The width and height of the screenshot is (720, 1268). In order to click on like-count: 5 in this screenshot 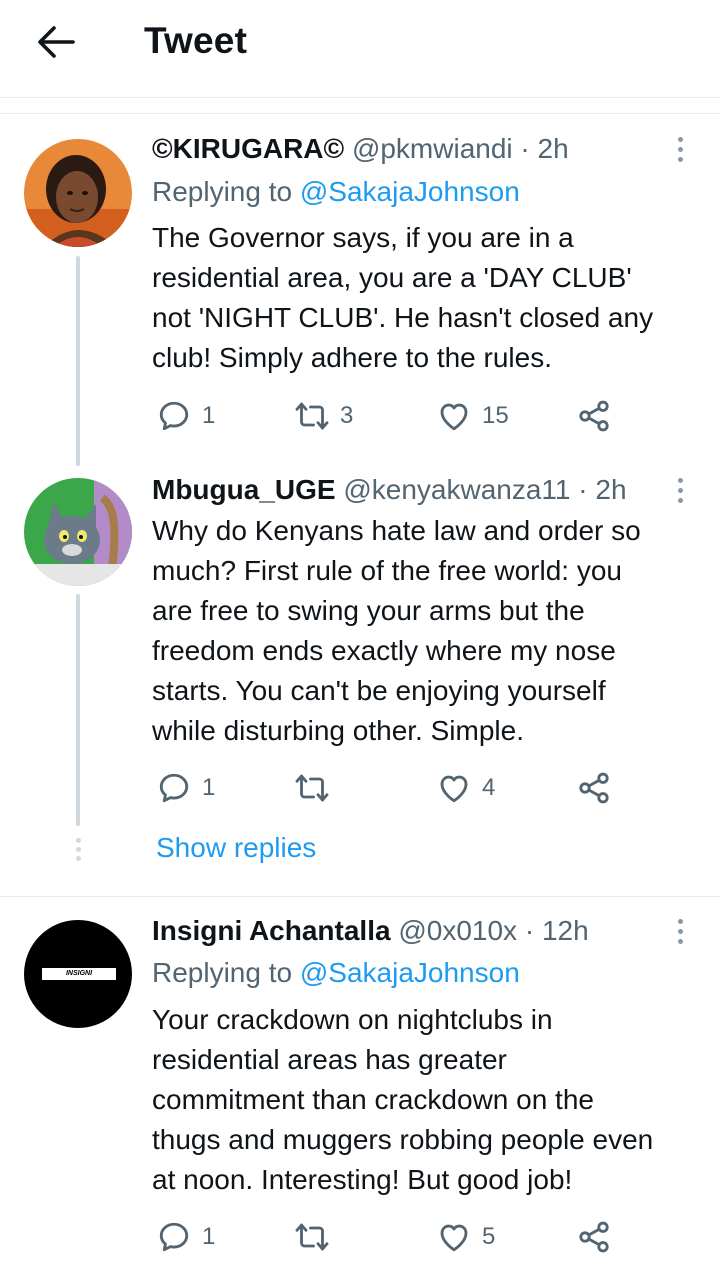, I will do `click(489, 1236)`.